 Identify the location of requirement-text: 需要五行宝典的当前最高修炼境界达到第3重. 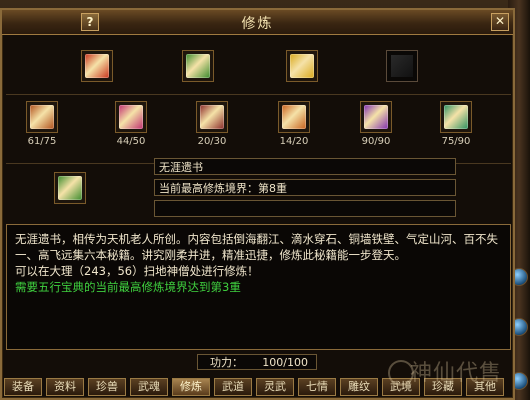
(128, 287).